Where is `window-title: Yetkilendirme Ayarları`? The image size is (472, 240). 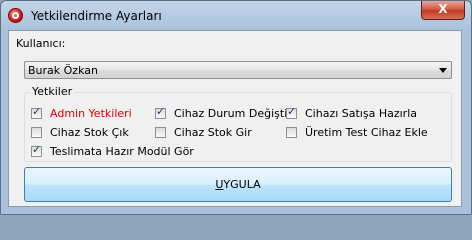 window-title: Yetkilendirme Ayarları is located at coordinates (96, 16).